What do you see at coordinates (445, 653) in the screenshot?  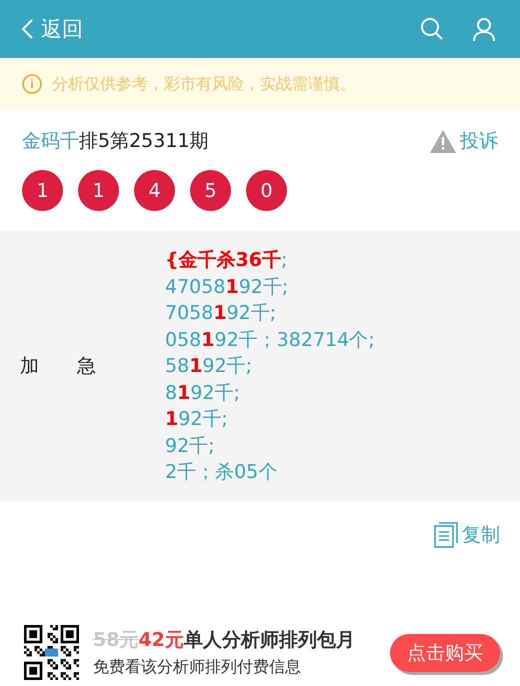 I see `buy-button: 点击购买` at bounding box center [445, 653].